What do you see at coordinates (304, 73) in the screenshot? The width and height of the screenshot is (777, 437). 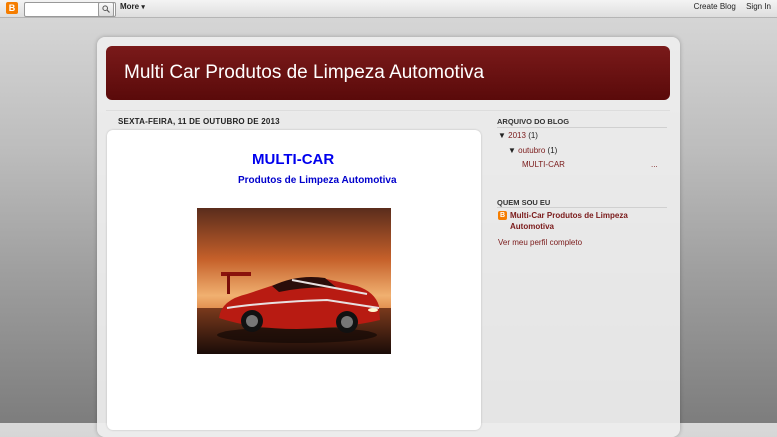 I see `blog-title: Multi Car Produtos de Limpeza Automotiva` at bounding box center [304, 73].